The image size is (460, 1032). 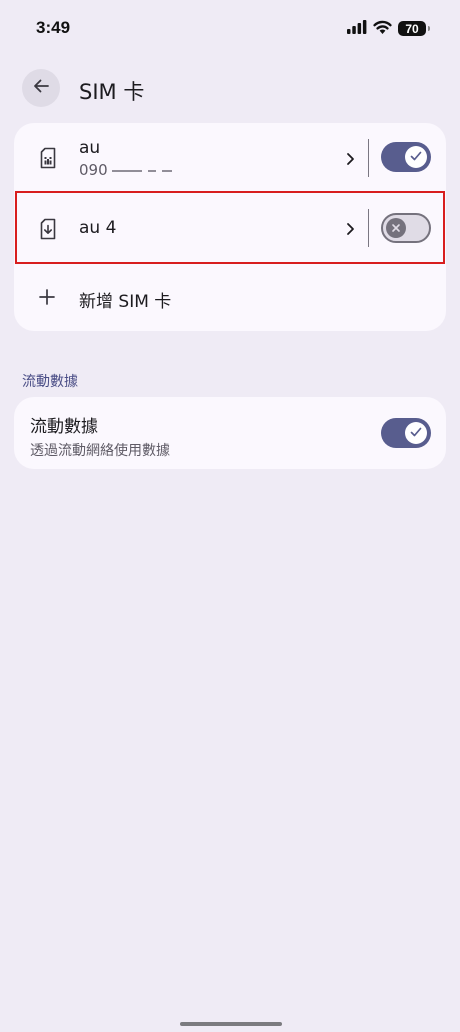 What do you see at coordinates (230, 227) in the screenshot?
I see `highlight-box` at bounding box center [230, 227].